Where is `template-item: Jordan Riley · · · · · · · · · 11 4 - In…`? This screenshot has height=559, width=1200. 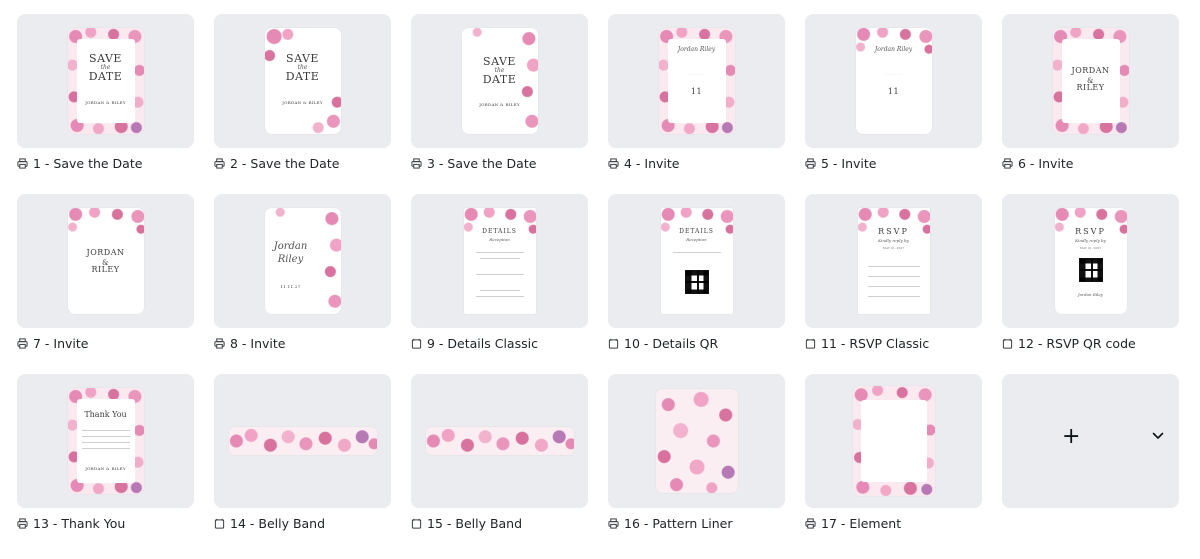
template-item: Jordan Riley · · · · · · · · · 11 4 - In… is located at coordinates (696, 92).